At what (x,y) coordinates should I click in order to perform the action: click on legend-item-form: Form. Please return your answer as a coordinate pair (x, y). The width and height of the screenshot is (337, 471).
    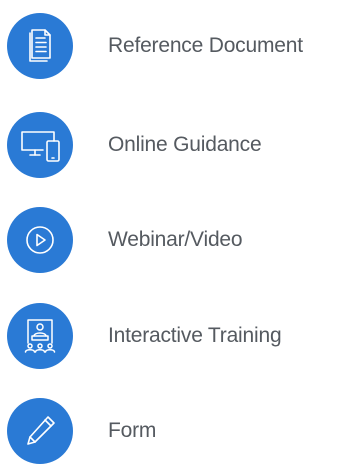
    Looking at the image, I should click on (172, 431).